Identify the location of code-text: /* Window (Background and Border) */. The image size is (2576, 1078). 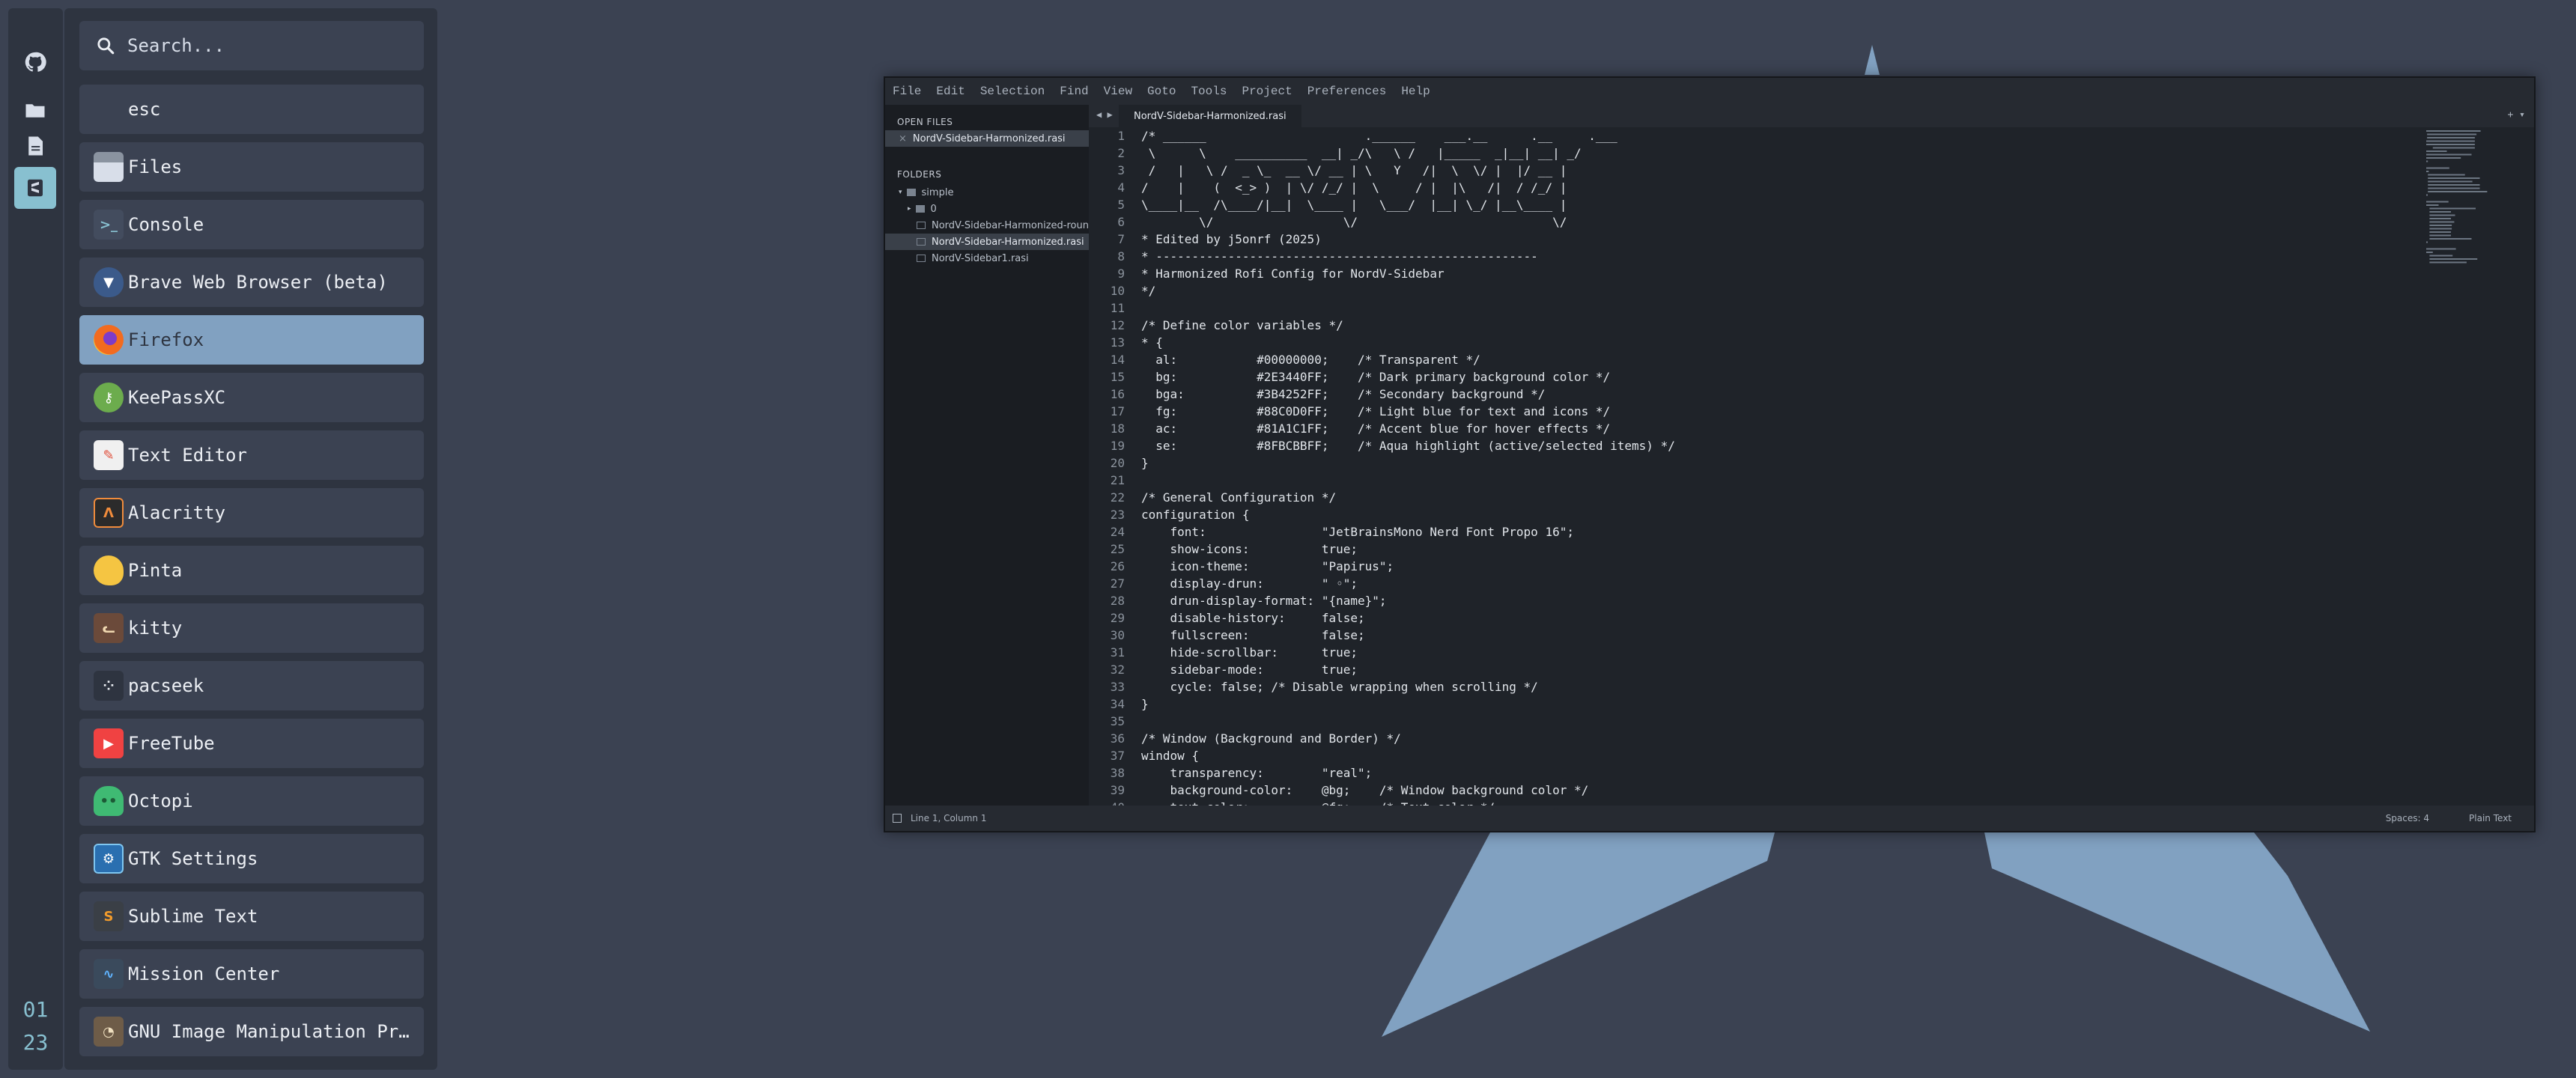
(1271, 738).